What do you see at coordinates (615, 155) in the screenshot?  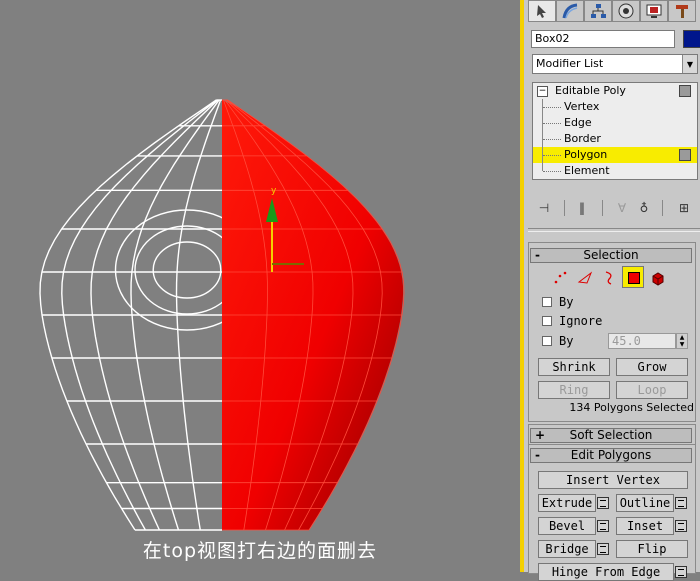 I see `stack-item-polygon: Polygon` at bounding box center [615, 155].